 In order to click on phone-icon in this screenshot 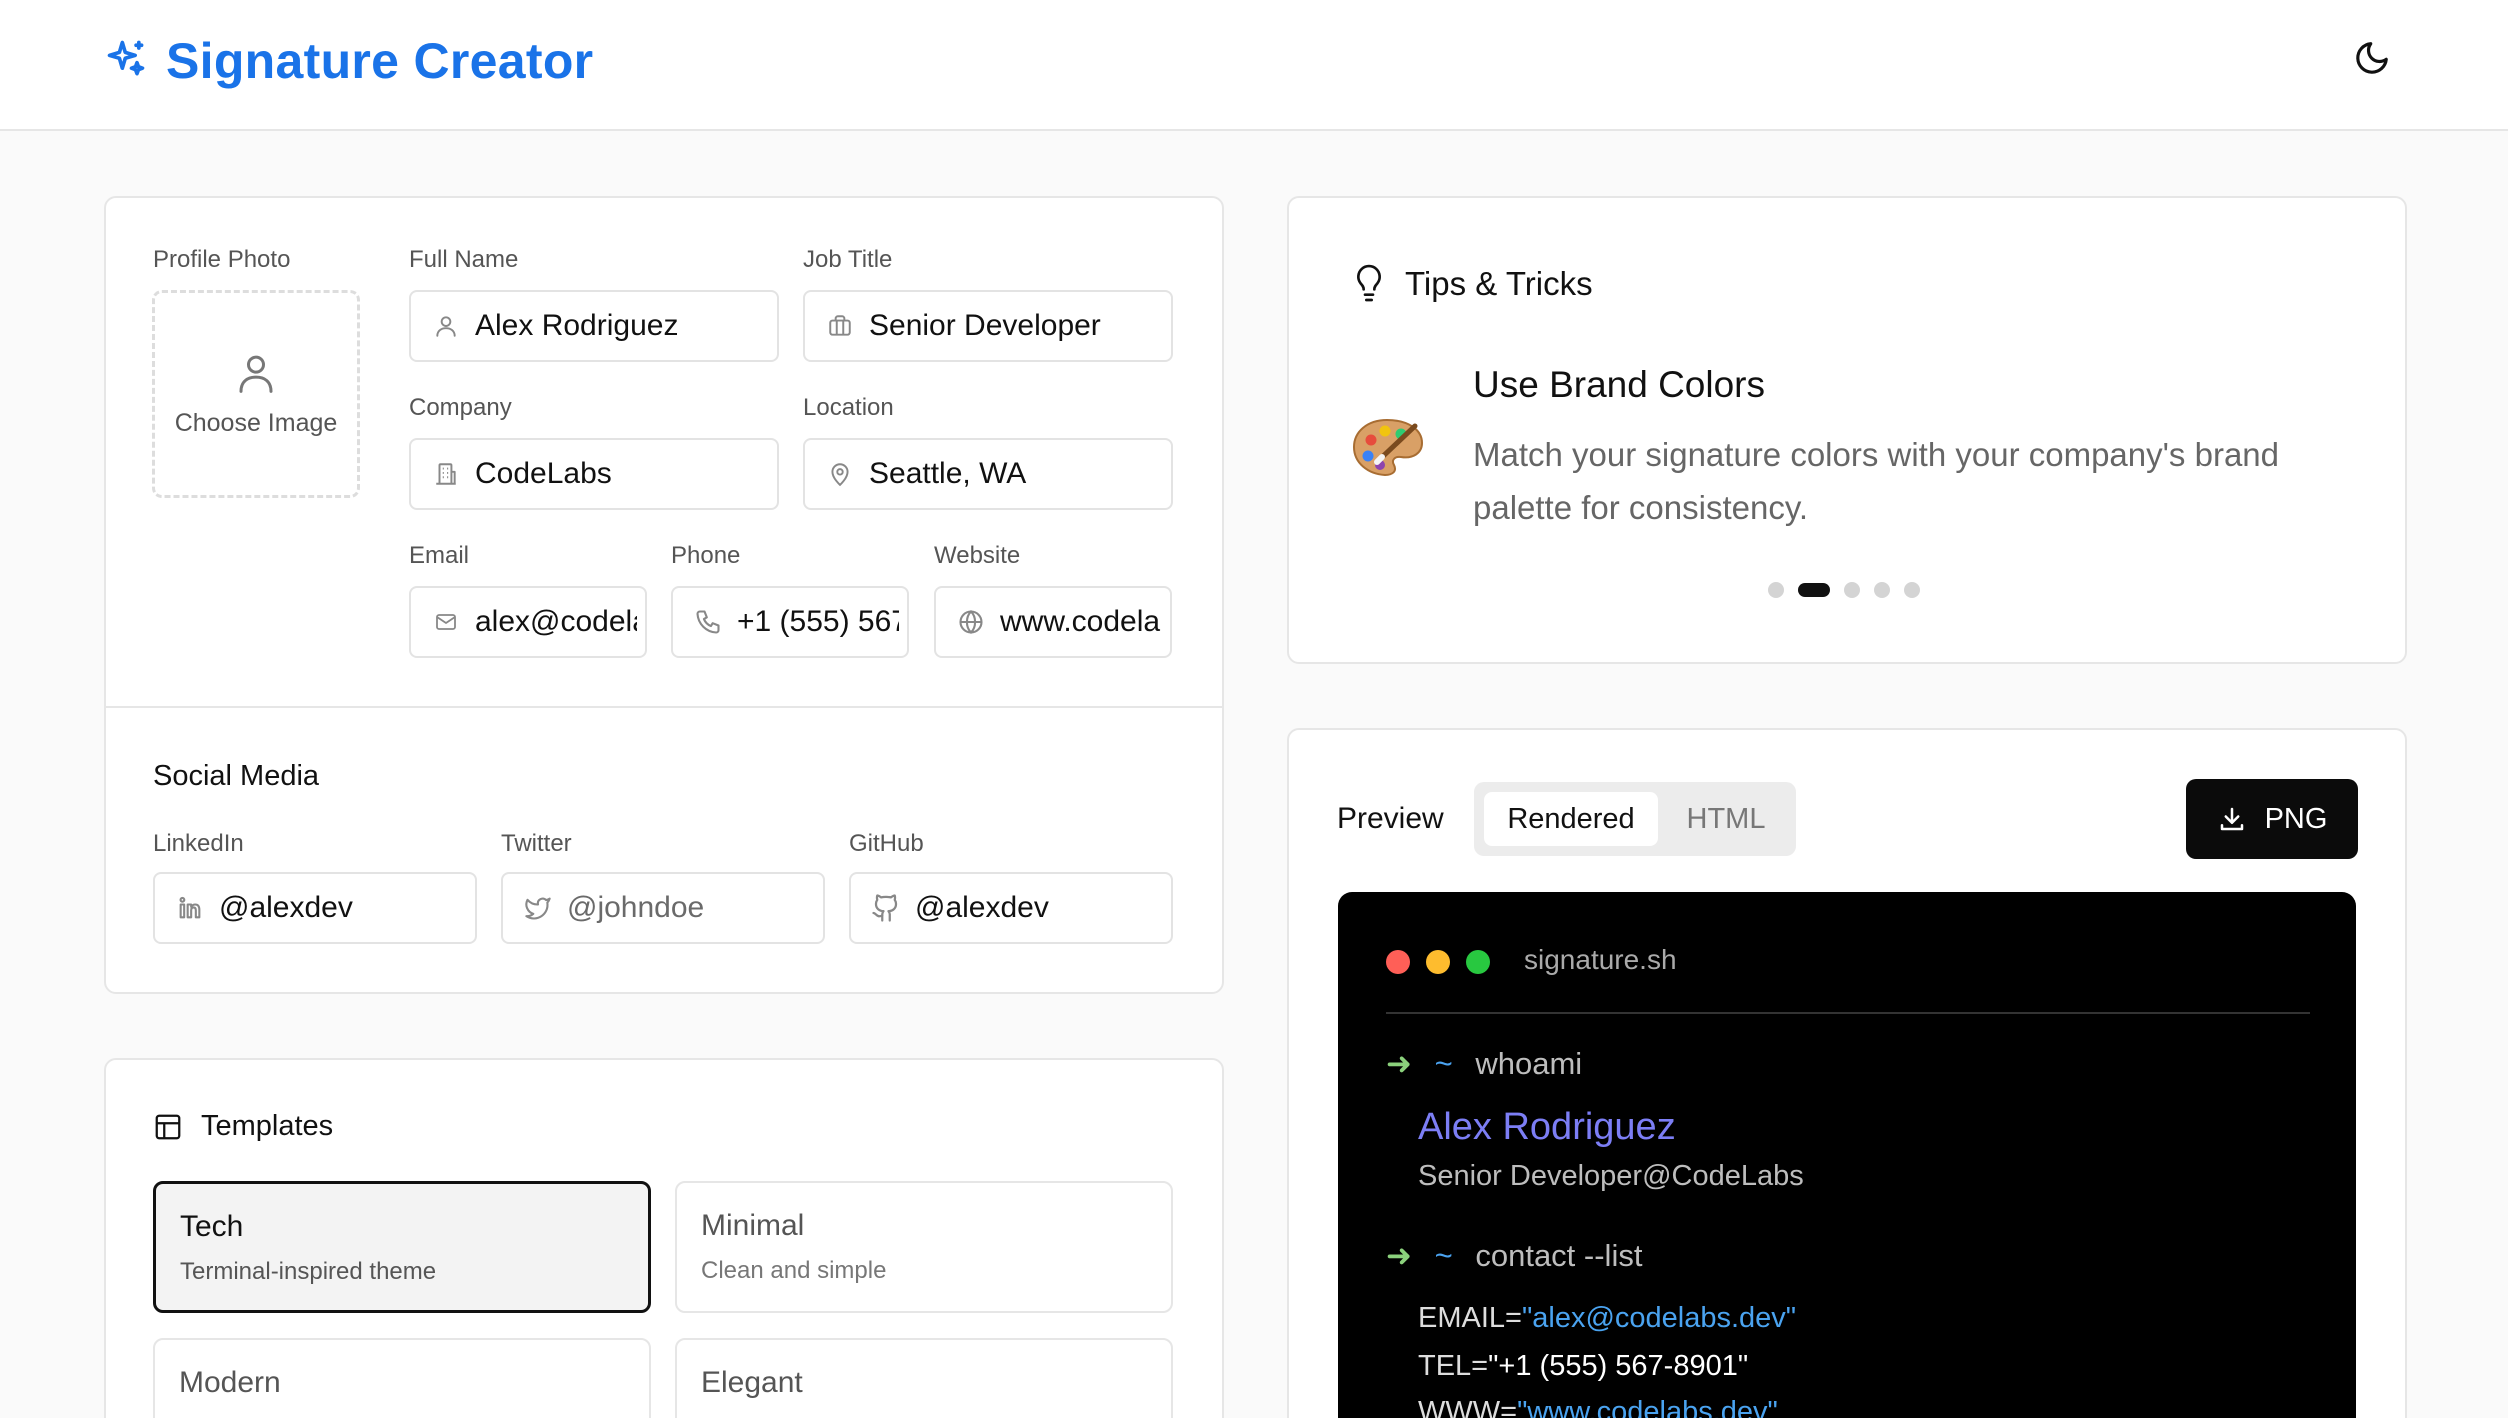, I will do `click(708, 622)`.